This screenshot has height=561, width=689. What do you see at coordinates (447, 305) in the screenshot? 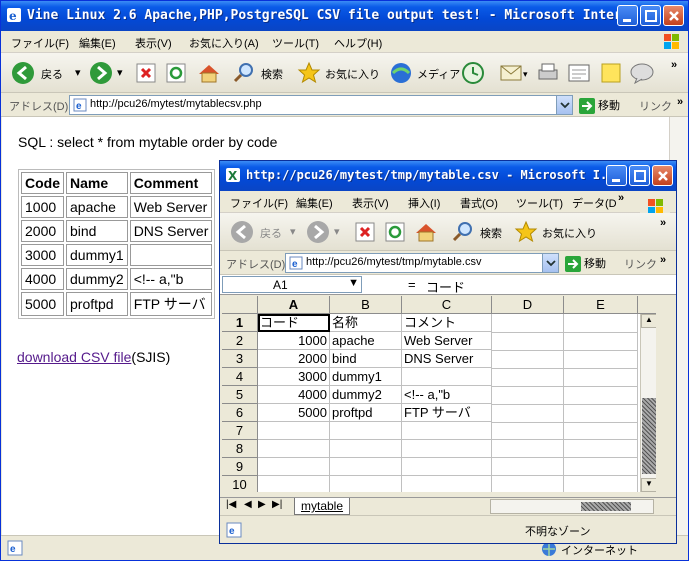
I see `column-header-c: C` at bounding box center [447, 305].